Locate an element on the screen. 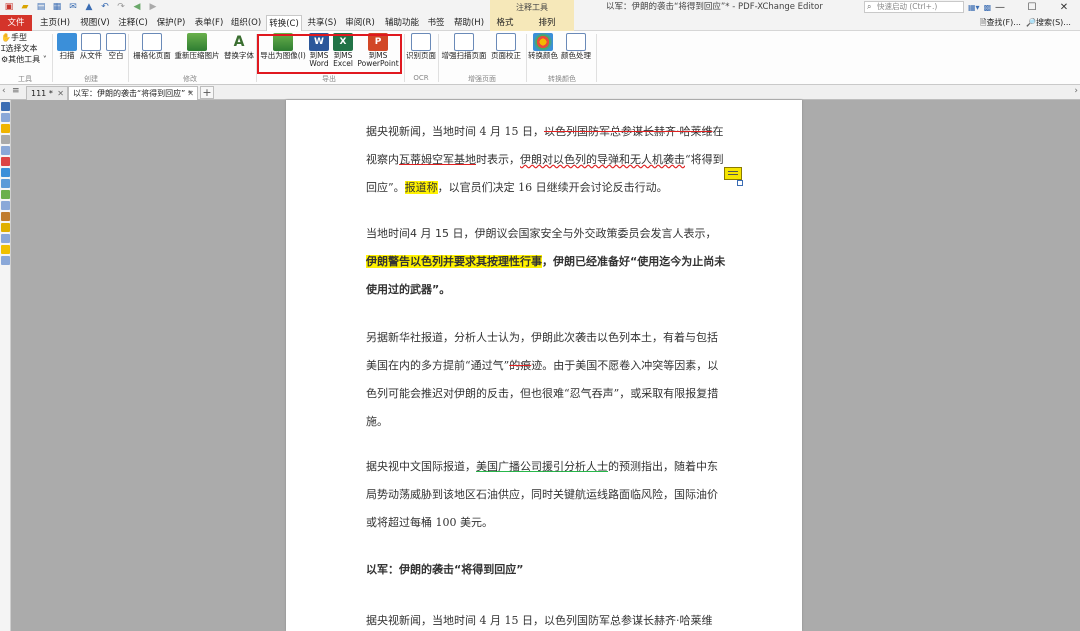 The width and height of the screenshot is (1080, 631). structure-icon is located at coordinates (5, 172).